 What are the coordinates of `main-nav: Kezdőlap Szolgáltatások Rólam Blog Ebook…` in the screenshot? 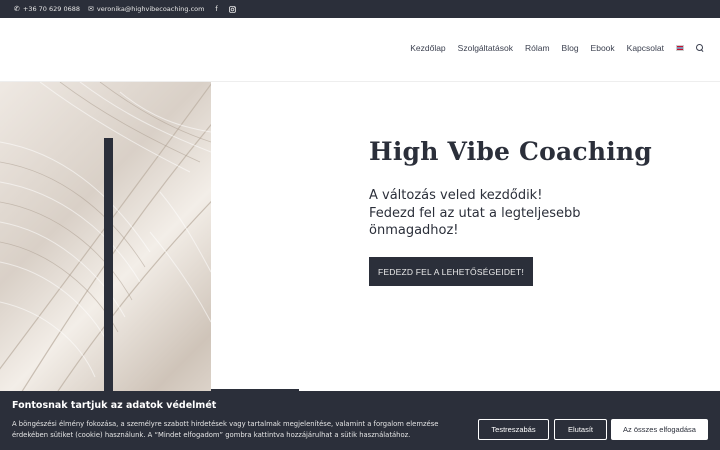 It's located at (557, 48).